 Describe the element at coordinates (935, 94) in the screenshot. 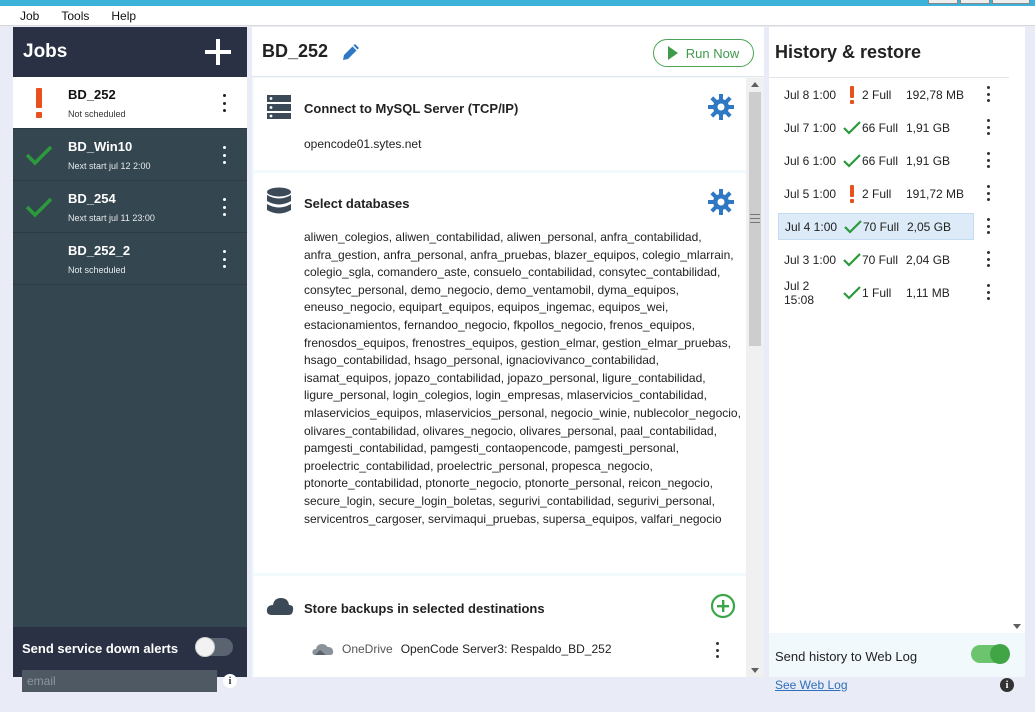

I see `history-size: 192,78 MB` at that location.